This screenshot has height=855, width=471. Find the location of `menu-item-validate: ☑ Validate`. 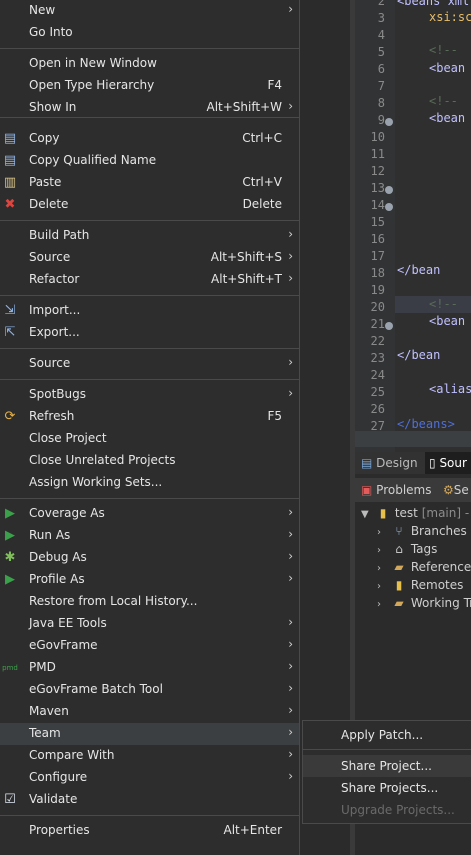

menu-item-validate: ☑ Validate is located at coordinates (149, 800).